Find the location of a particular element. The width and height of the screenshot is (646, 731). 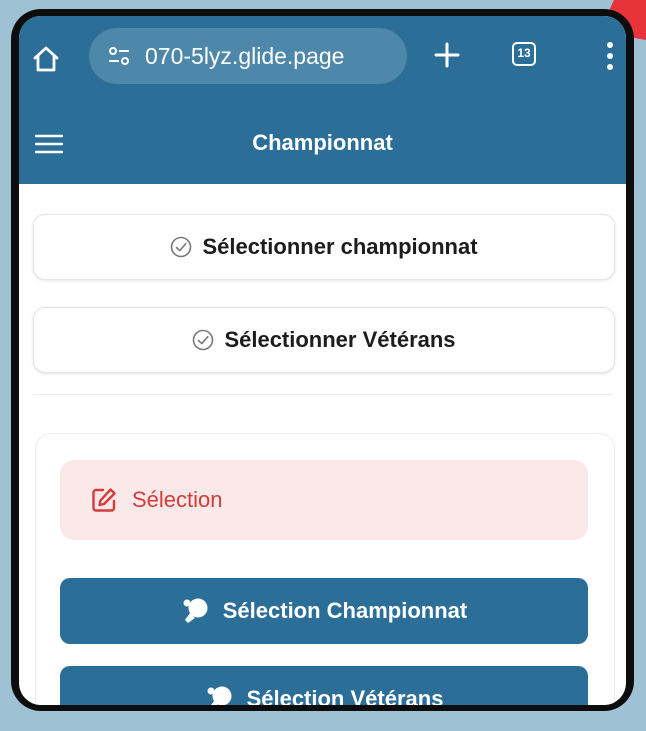

selection-veterans-button: Sélection Vétérans is located at coordinates (324, 685).